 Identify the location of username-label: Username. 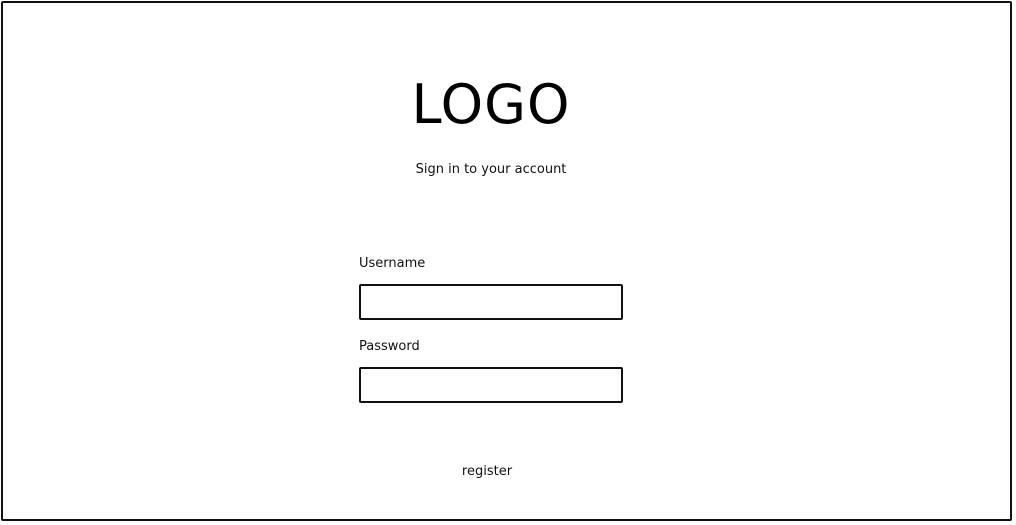
(392, 263).